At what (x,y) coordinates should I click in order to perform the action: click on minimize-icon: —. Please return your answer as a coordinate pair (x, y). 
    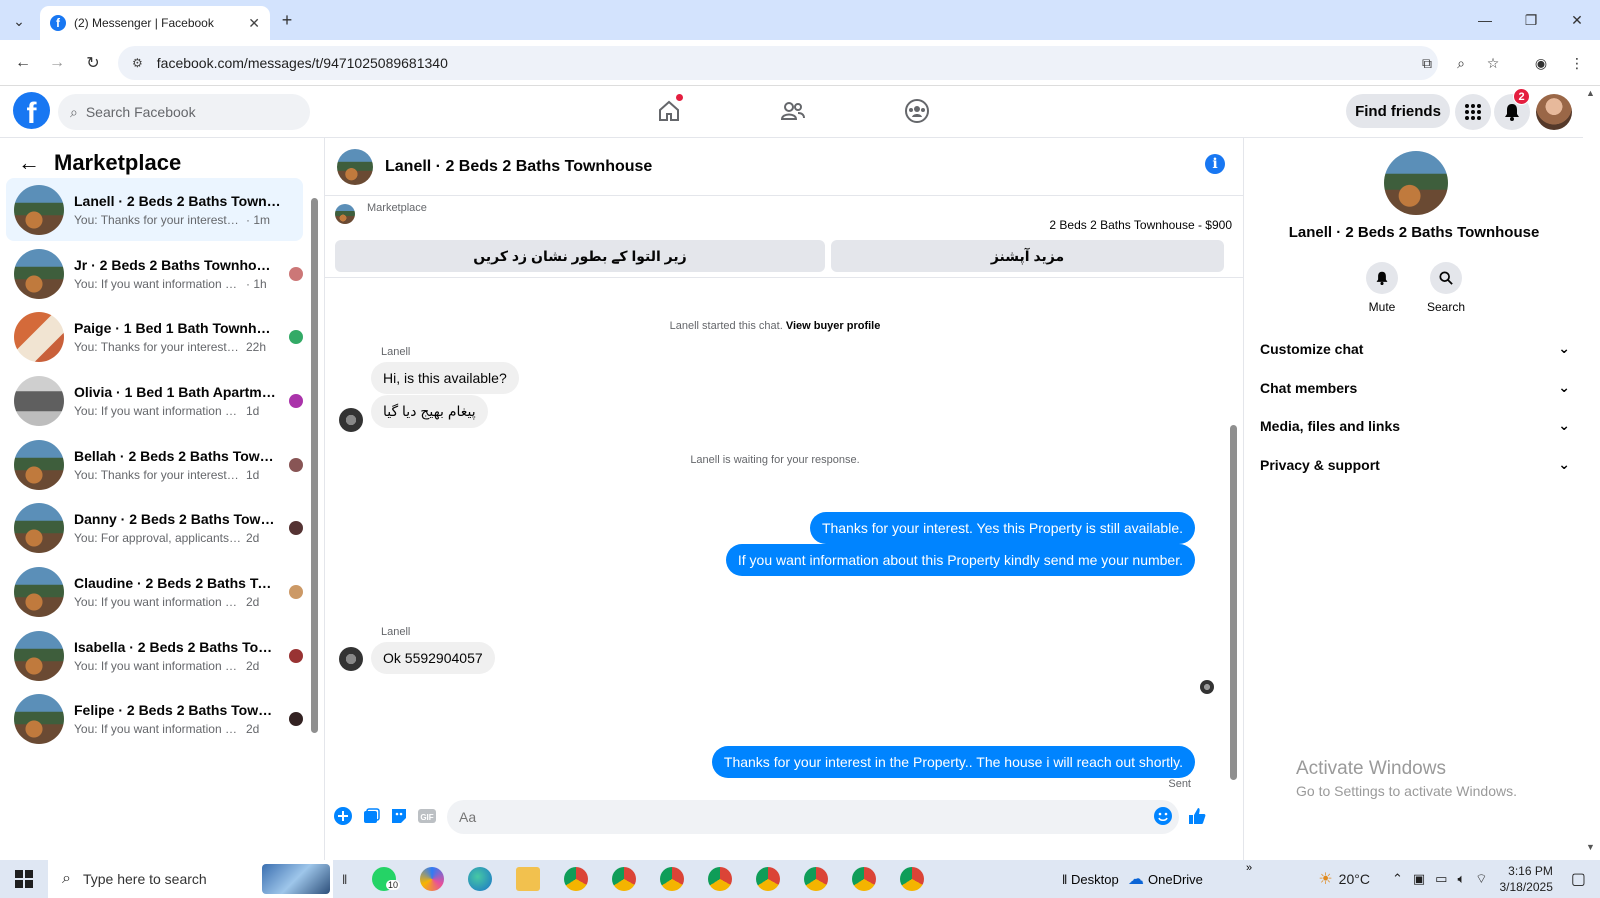
    Looking at the image, I should click on (1485, 20).